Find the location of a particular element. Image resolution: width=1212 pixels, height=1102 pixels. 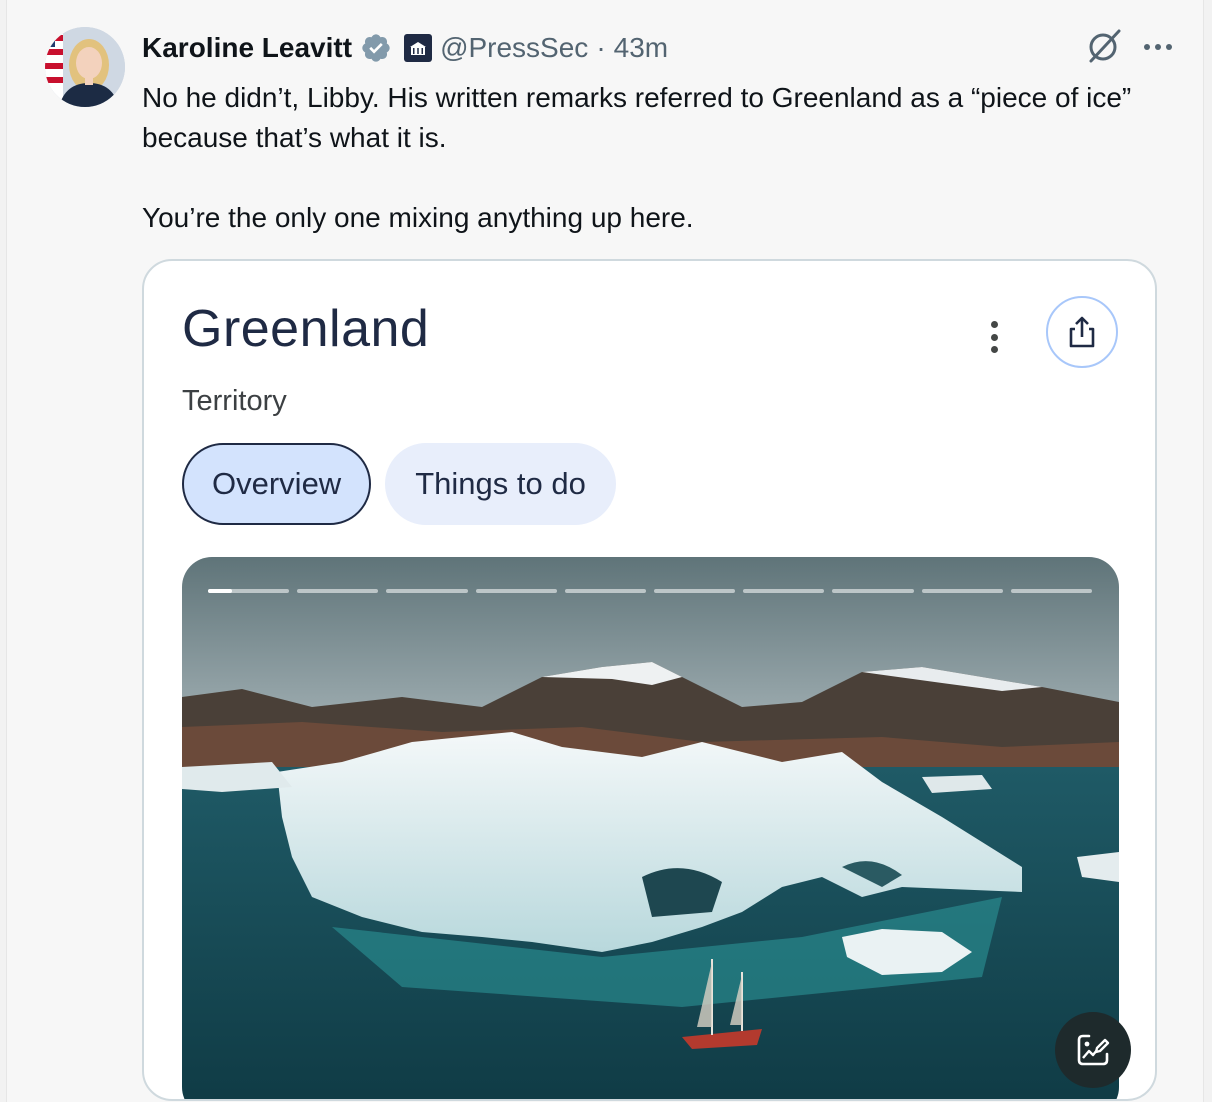

place-title: Greenland is located at coordinates (306, 329).